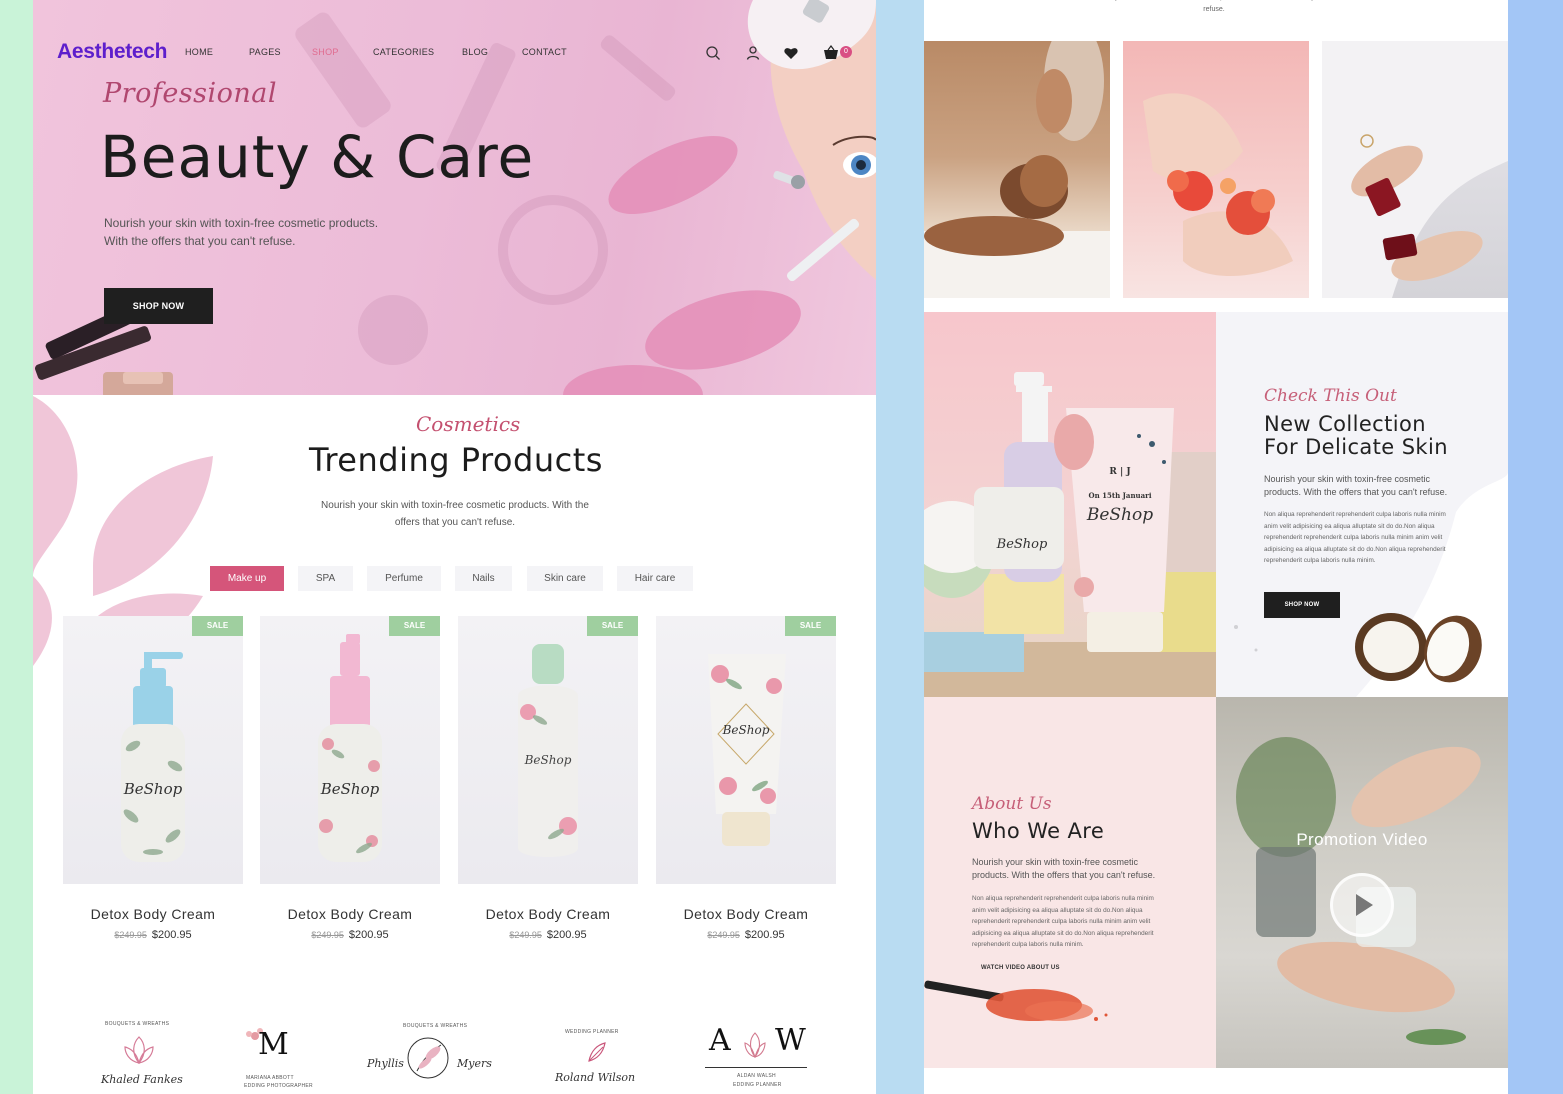 The image size is (1563, 1094). What do you see at coordinates (317, 157) in the screenshot?
I see `hero-title: Beauty & Care` at bounding box center [317, 157].